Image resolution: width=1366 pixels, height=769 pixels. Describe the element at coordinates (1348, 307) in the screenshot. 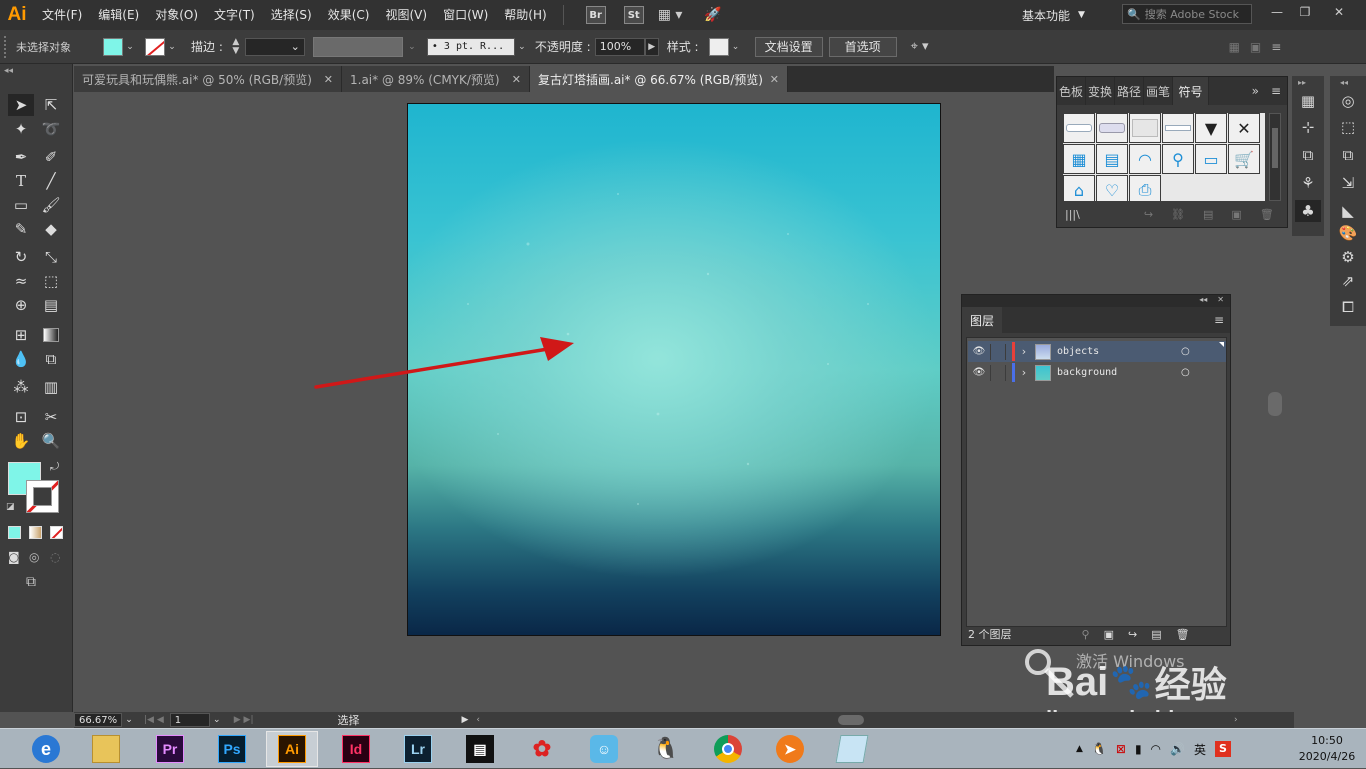

I see `graphic-styles-icon: ⧠` at that location.